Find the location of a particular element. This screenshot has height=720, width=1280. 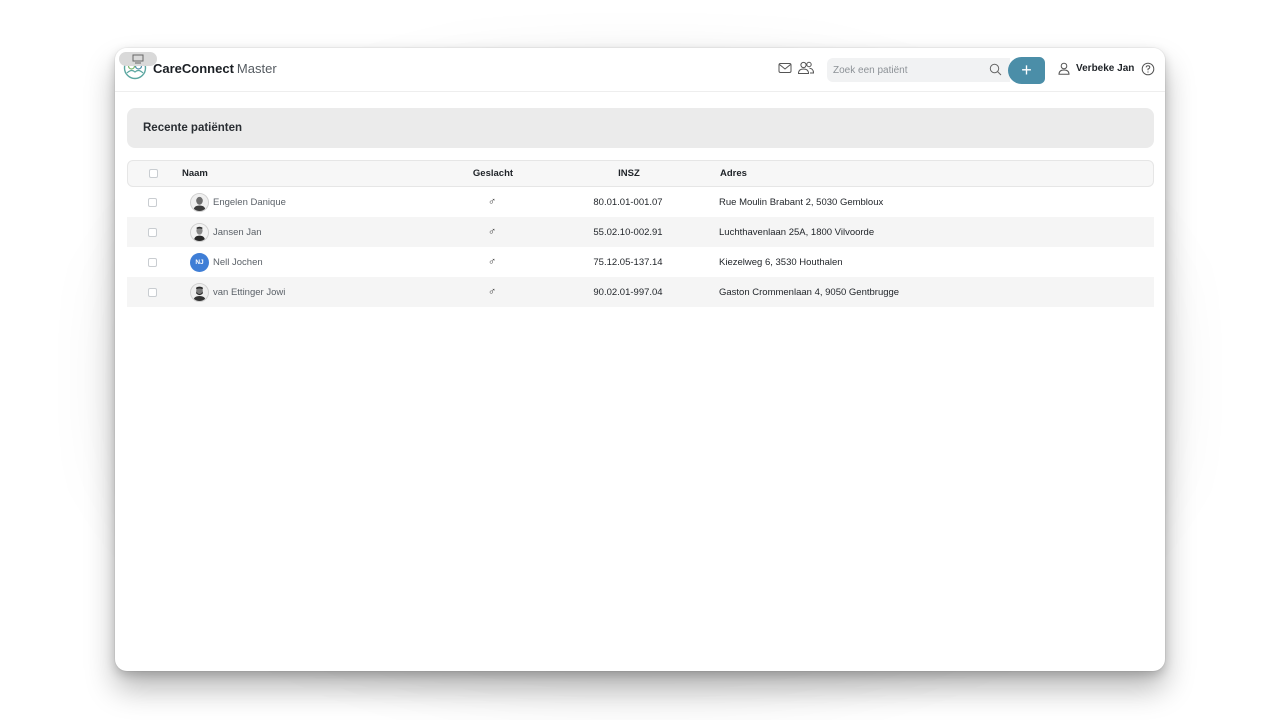

search-icon is located at coordinates (995, 72).